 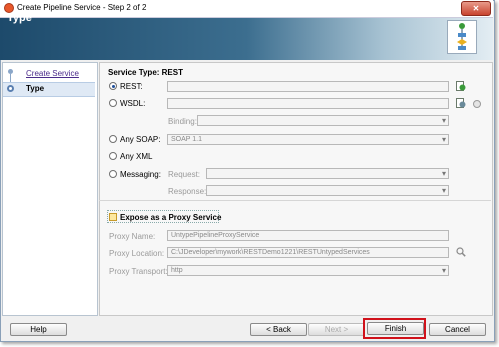 I want to click on response-label: Response:, so click(x=187, y=191).